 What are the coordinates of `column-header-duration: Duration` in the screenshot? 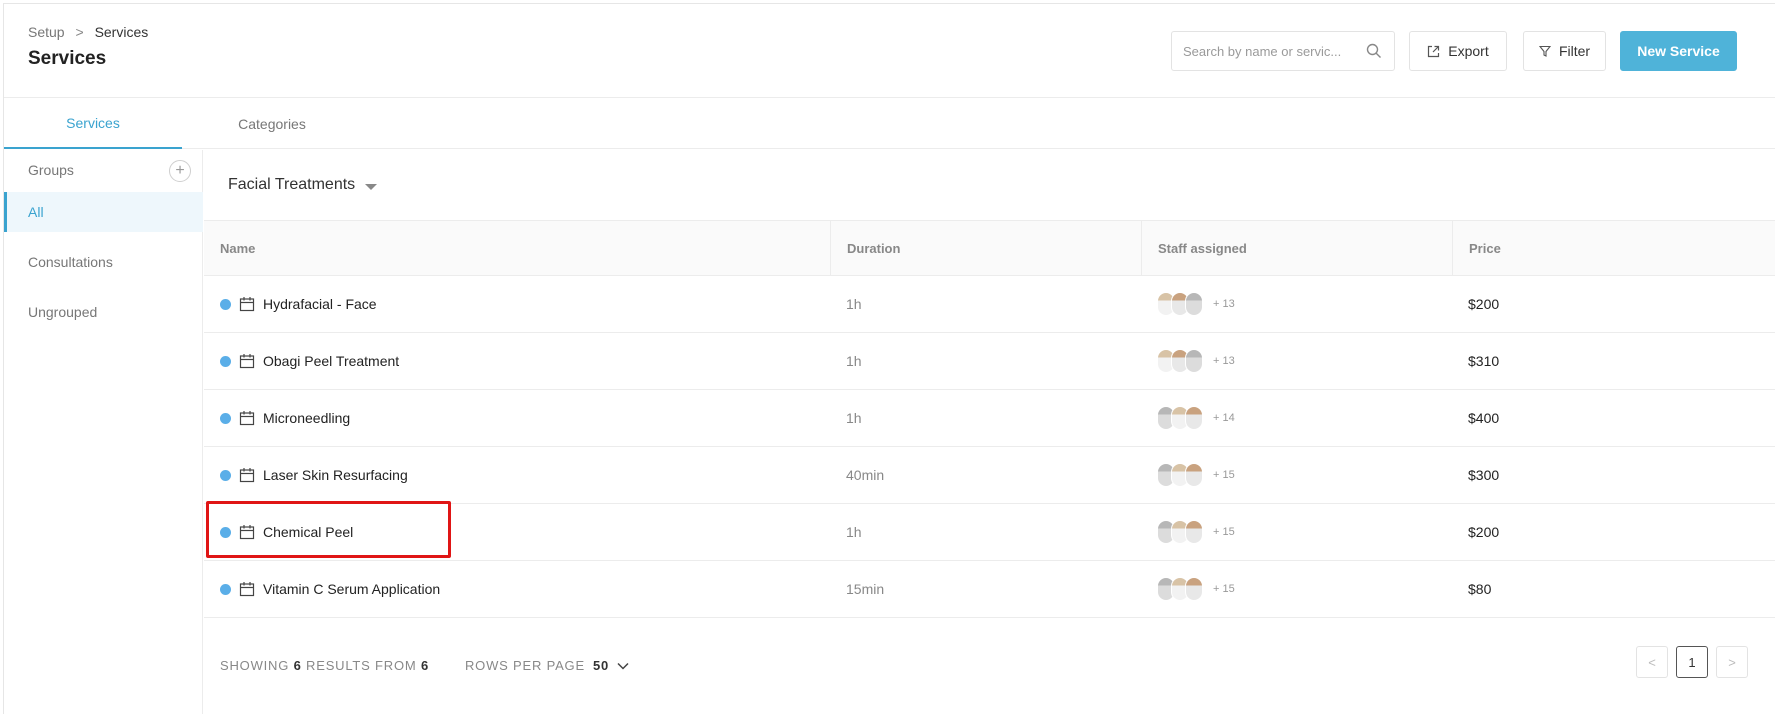 It's located at (985, 248).